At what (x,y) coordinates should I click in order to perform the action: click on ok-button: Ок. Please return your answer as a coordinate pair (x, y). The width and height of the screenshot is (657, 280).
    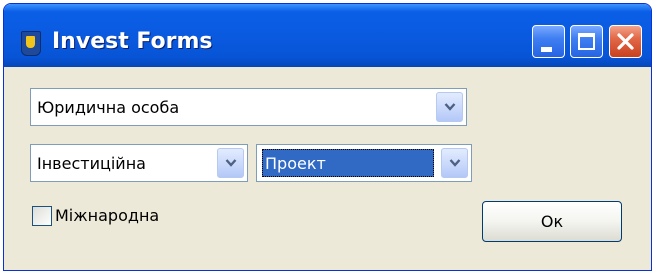
    Looking at the image, I should click on (552, 221).